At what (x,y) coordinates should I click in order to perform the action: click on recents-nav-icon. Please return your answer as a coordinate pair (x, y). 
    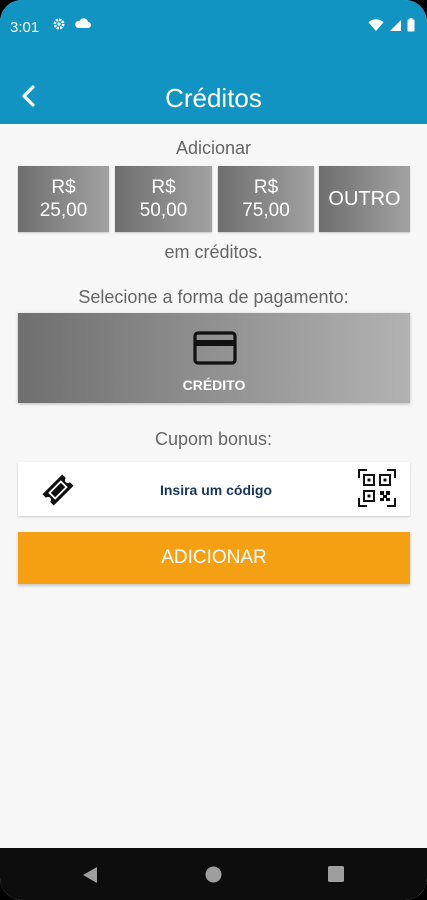
    Looking at the image, I should click on (336, 876).